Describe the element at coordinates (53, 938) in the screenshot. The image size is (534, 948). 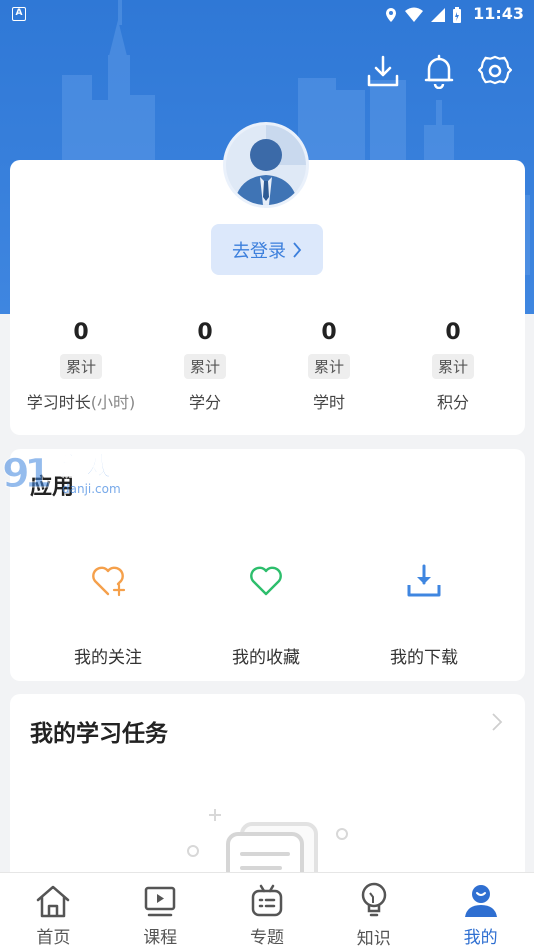
I see `tab-label: 首页` at that location.